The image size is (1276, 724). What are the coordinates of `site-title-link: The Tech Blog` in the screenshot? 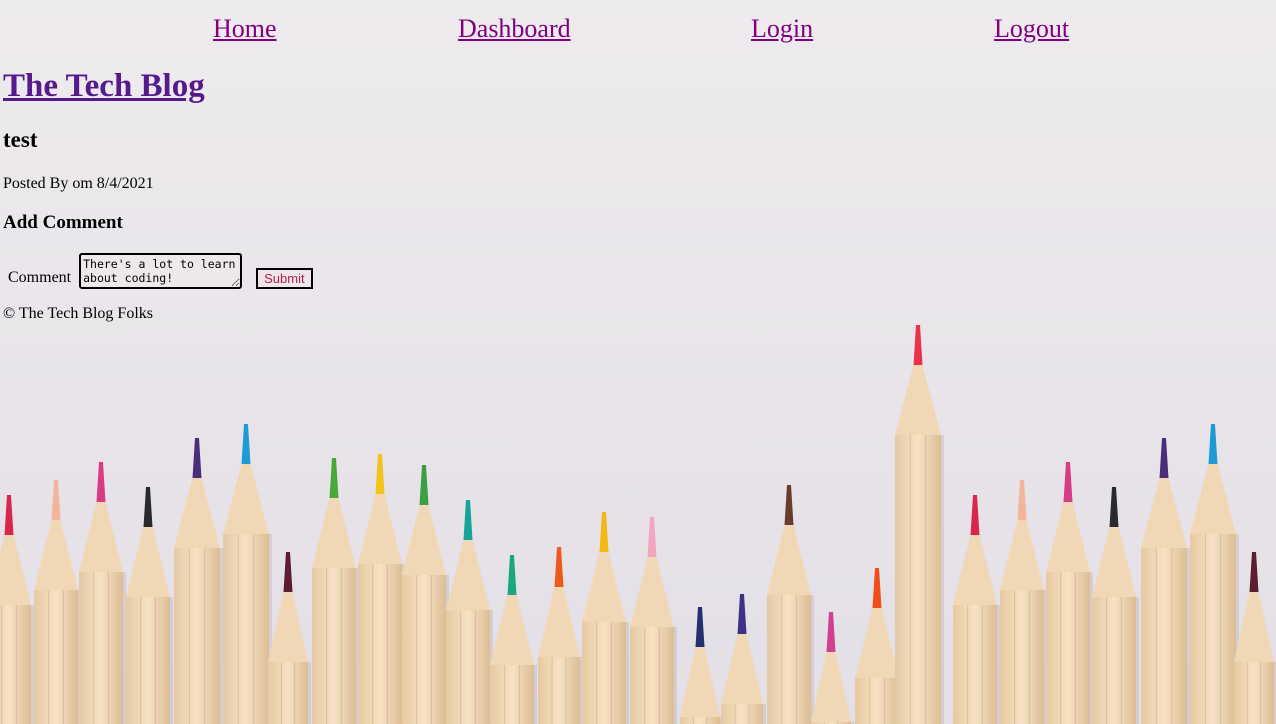 It's located at (104, 86).